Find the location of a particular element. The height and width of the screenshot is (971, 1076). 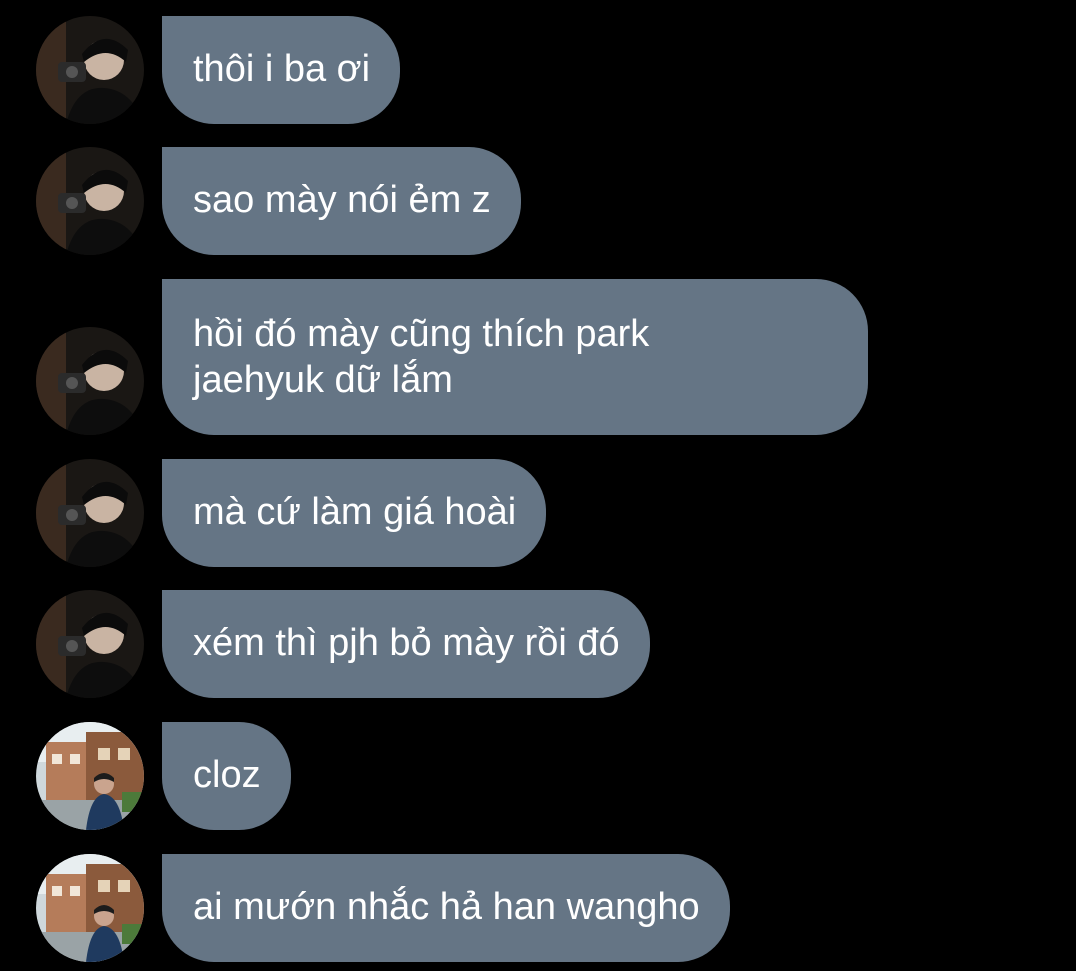

message-bubble: xém thì pjh bỏ mày rồi đó is located at coordinates (406, 644).